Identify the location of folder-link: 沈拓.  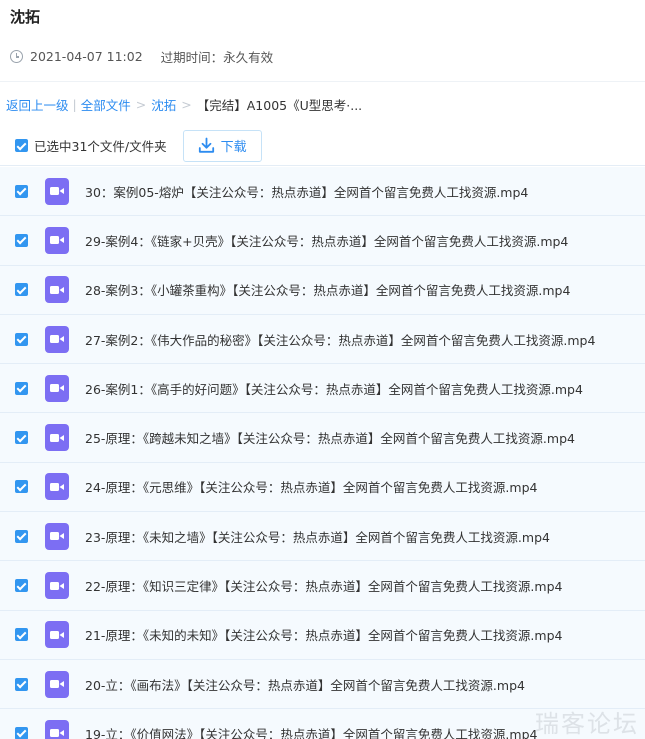
(163, 104).